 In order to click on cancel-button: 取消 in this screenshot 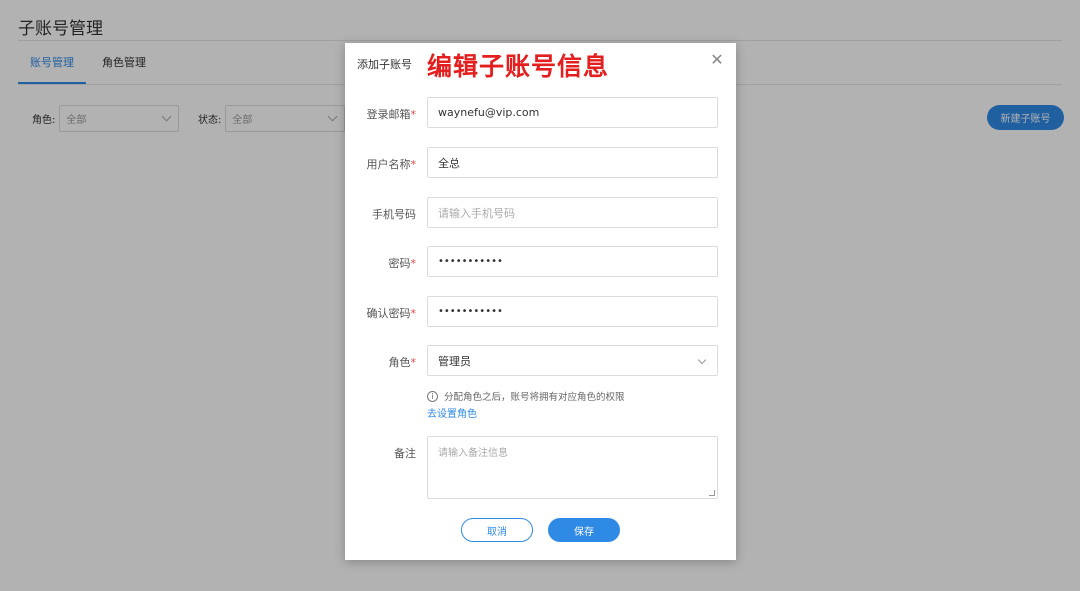, I will do `click(497, 530)`.